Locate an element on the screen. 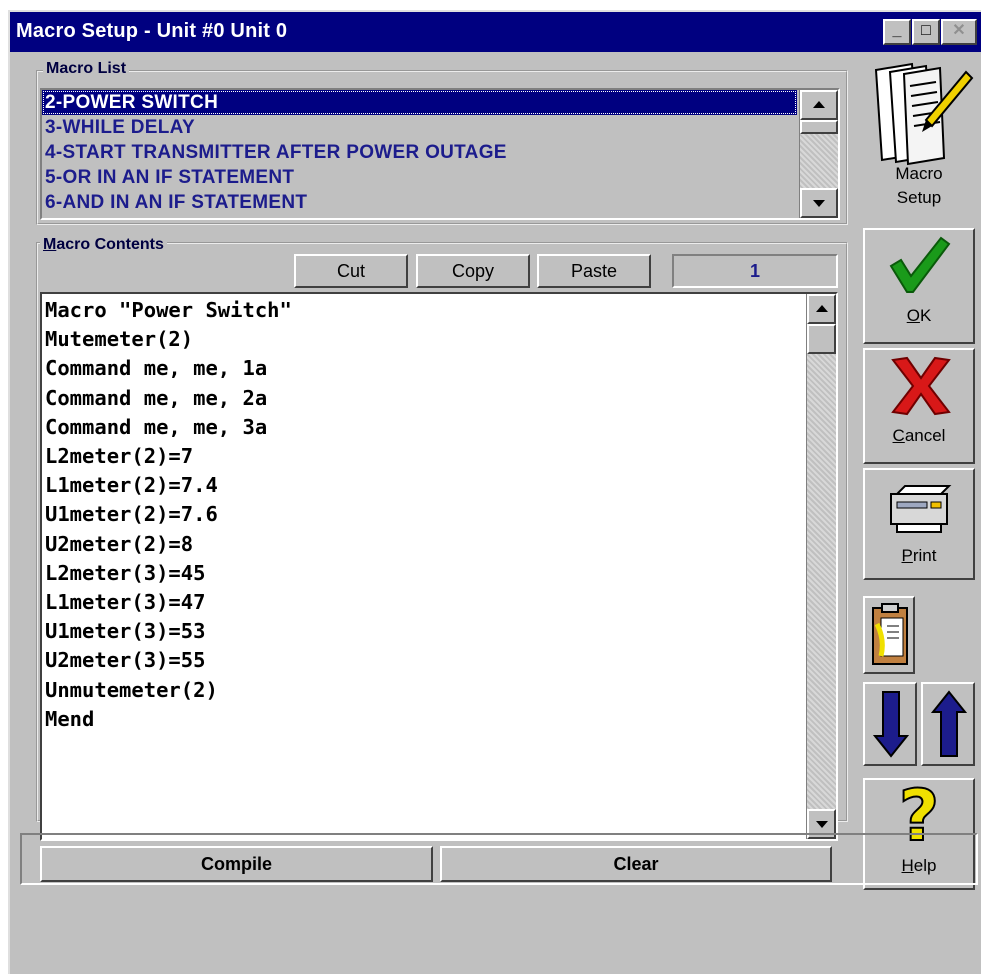 The image size is (981, 974). close-icon: ✕ is located at coordinates (959, 30).